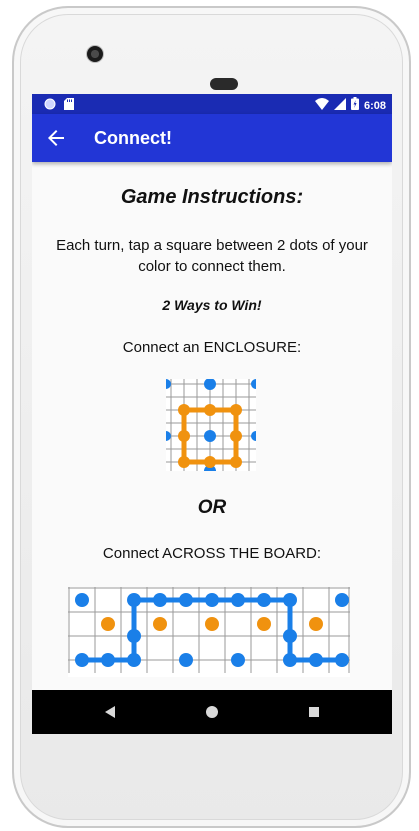 This screenshot has width=419, height=831. What do you see at coordinates (212, 138) in the screenshot?
I see `app-bar: Connect!` at bounding box center [212, 138].